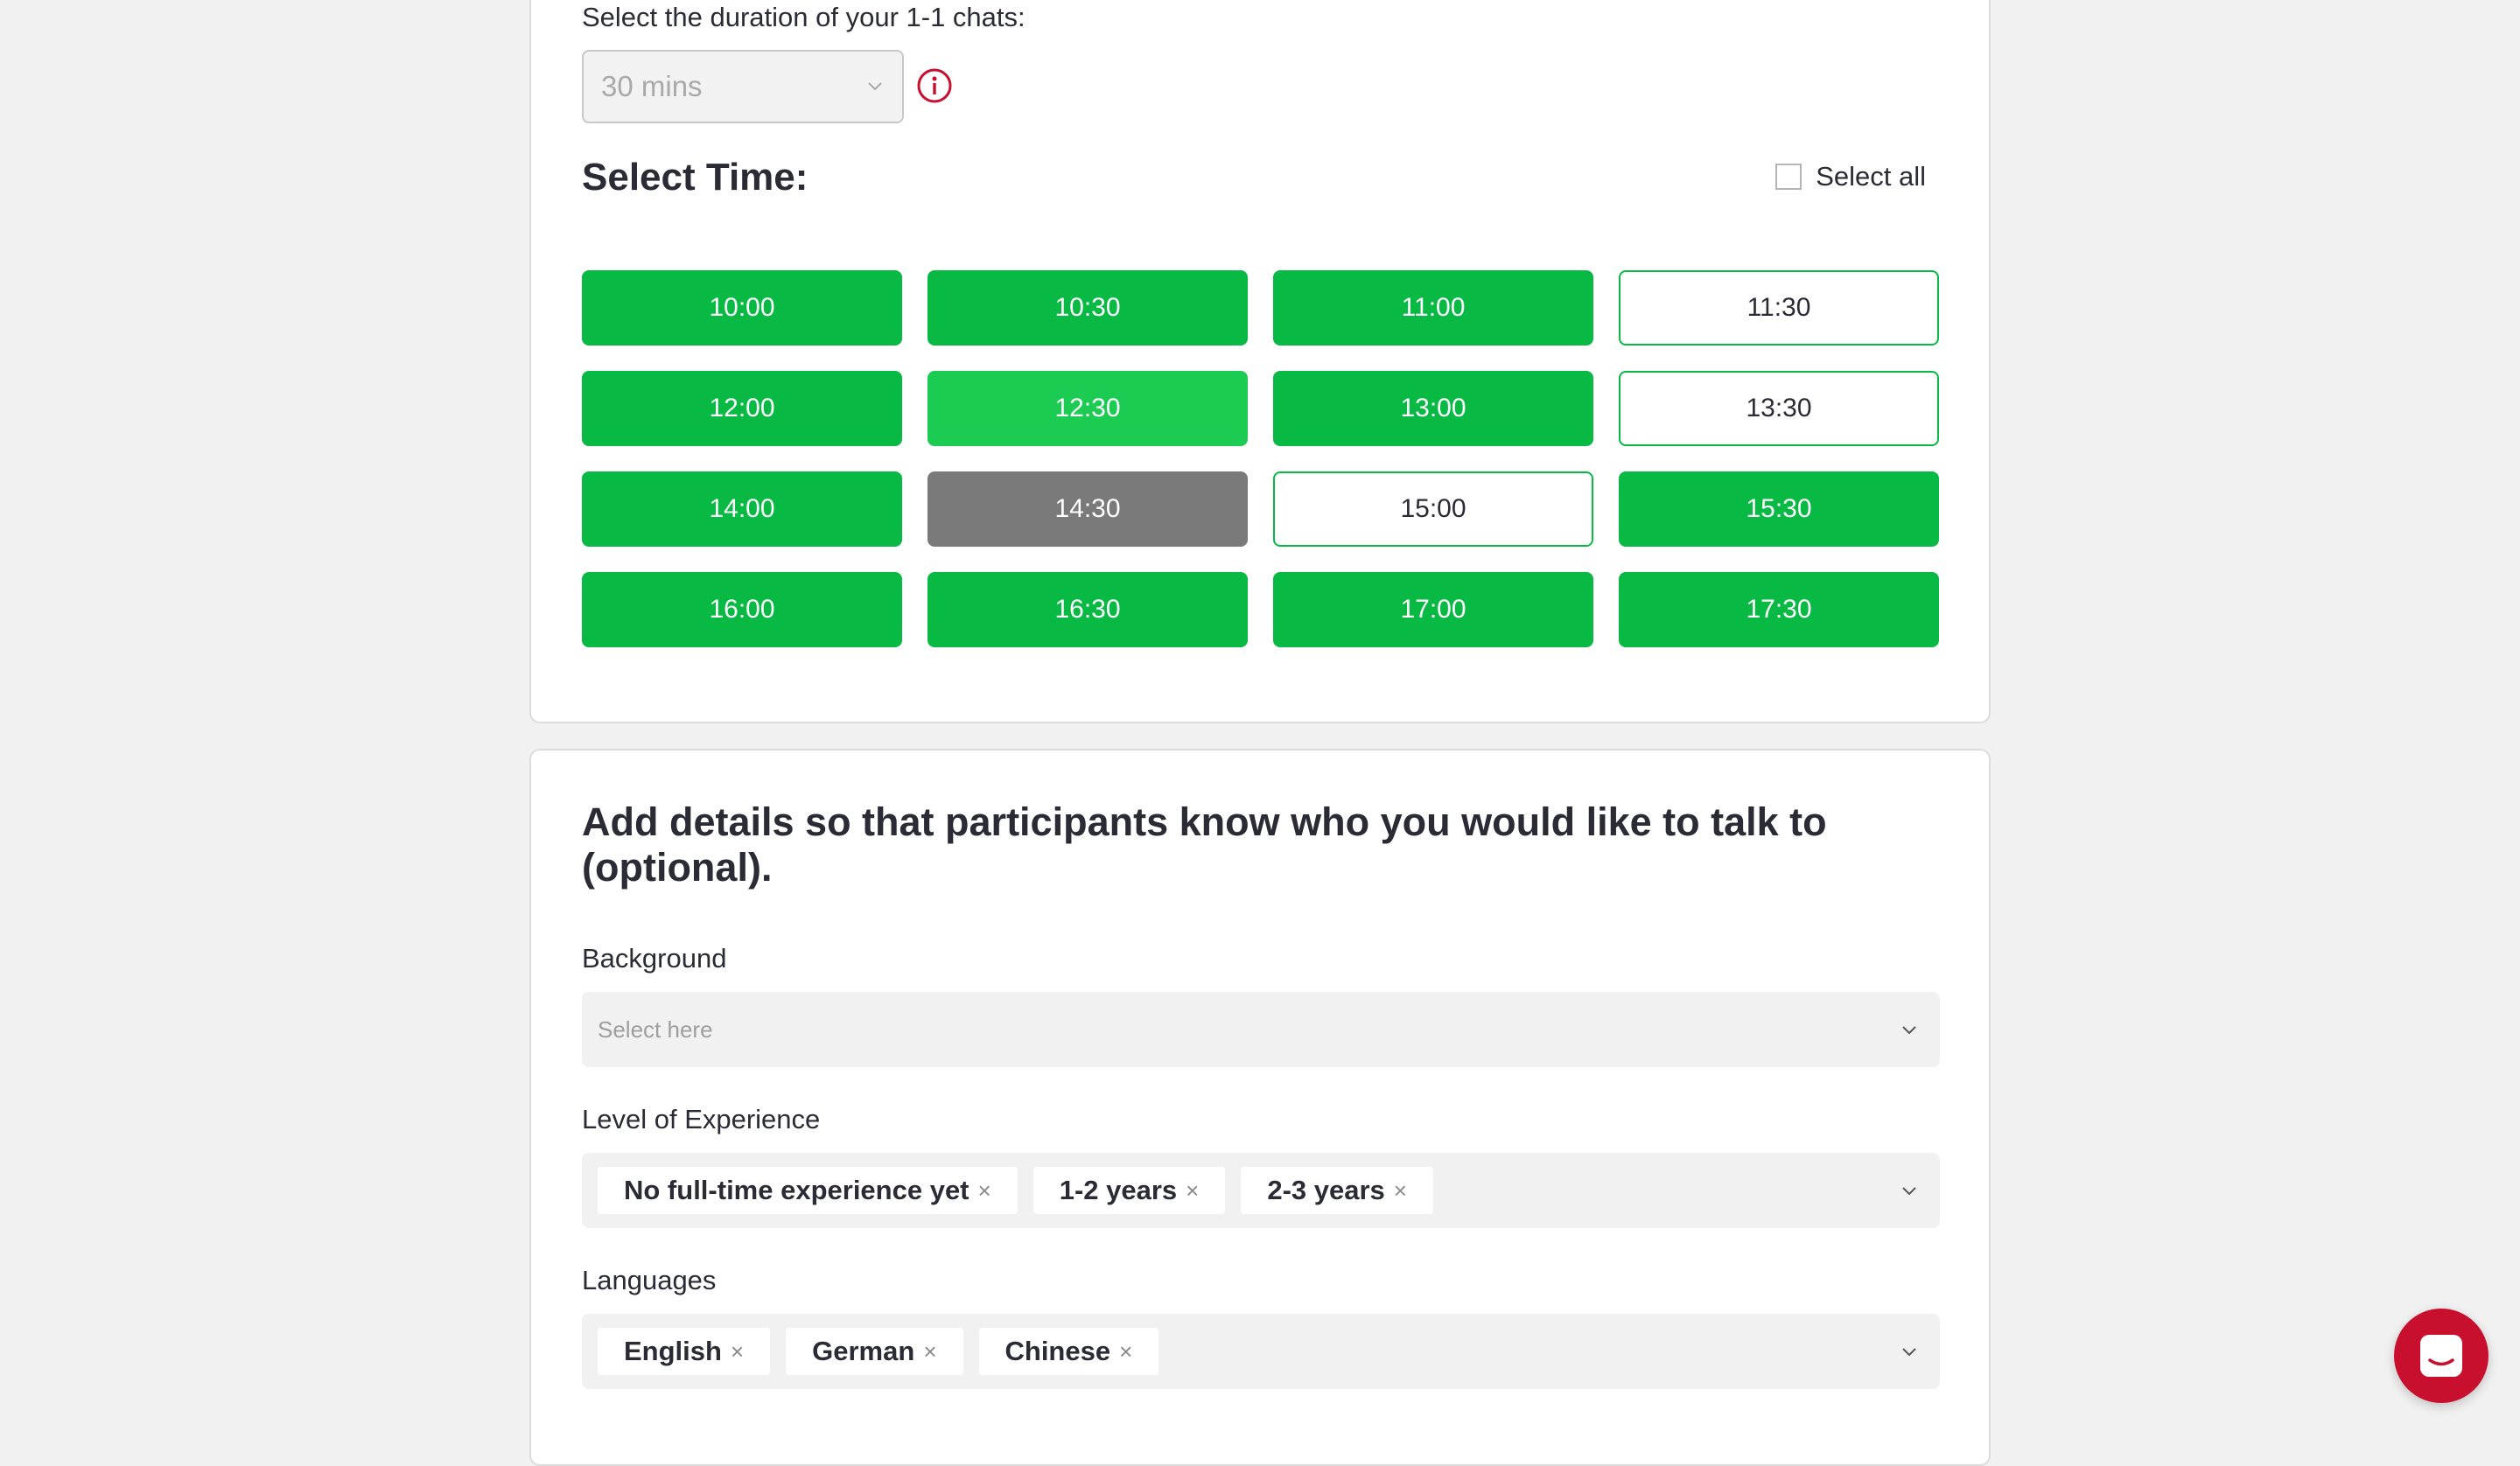  Describe the element at coordinates (1788, 177) in the screenshot. I see `select-all-checkbox` at that location.